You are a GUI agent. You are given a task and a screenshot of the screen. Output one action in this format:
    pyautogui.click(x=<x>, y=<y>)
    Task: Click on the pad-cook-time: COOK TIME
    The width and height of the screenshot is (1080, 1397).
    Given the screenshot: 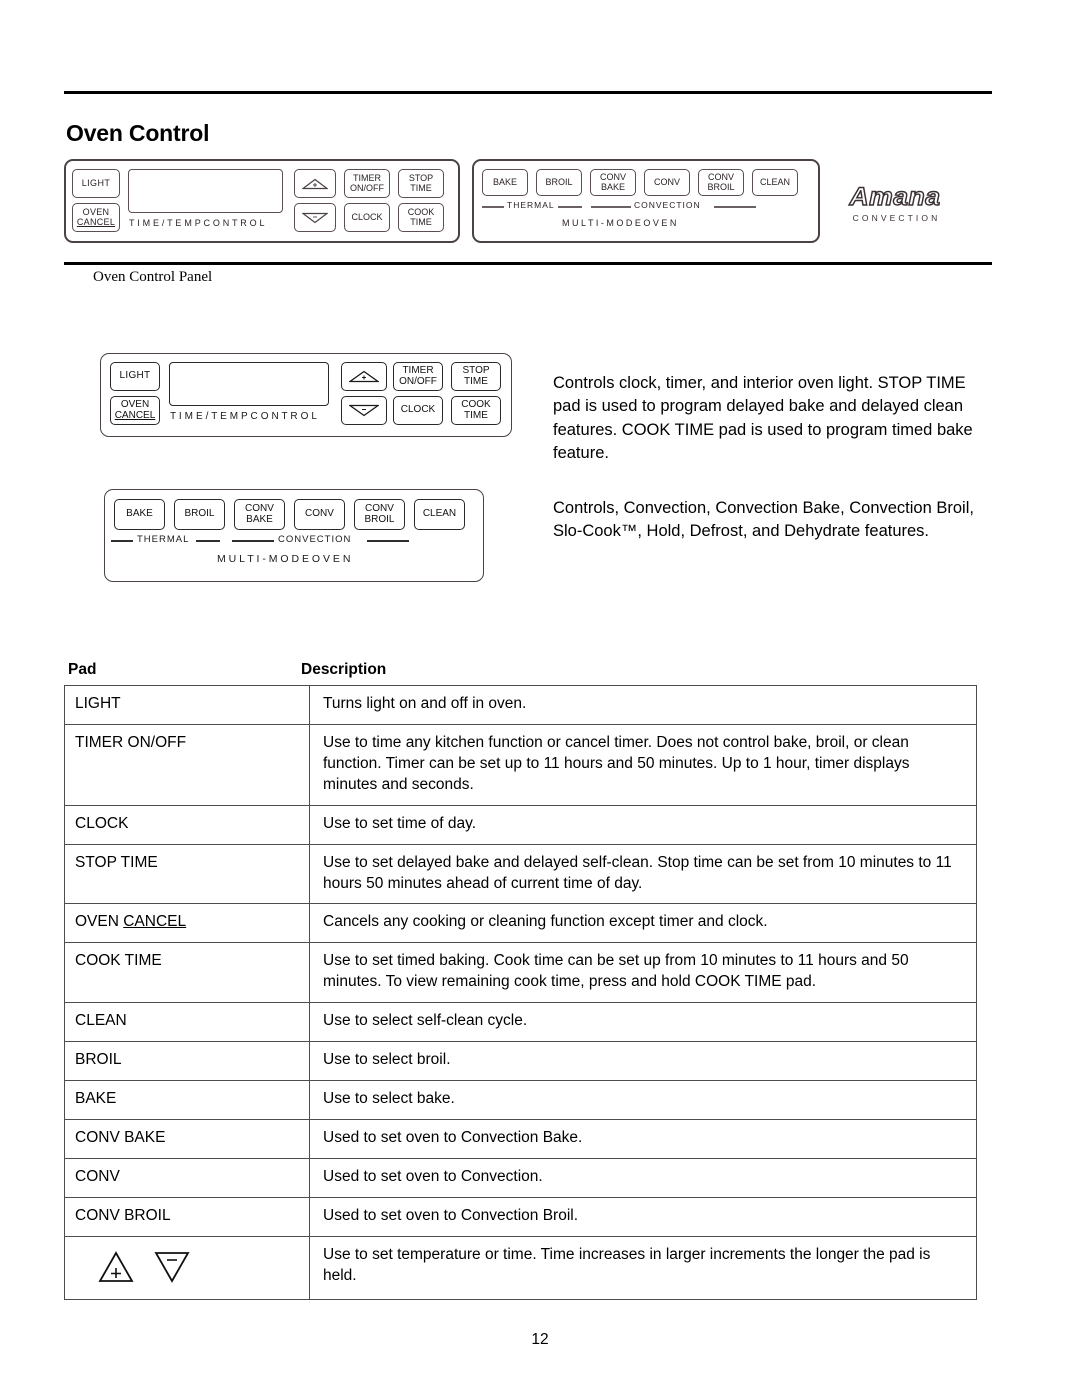 What is the action you would take?
    pyautogui.click(x=421, y=217)
    